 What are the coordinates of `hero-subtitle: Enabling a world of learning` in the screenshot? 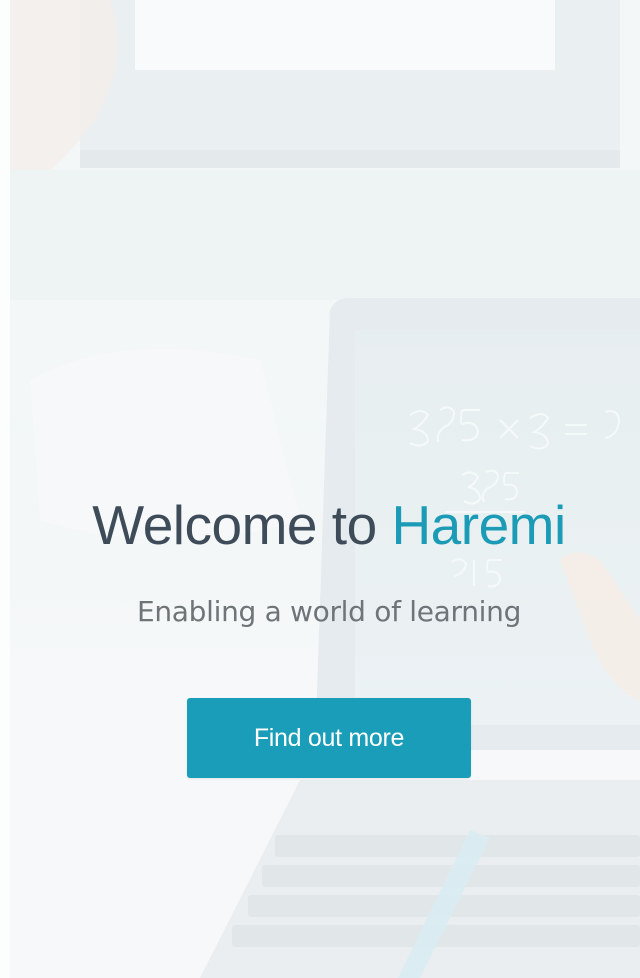 It's located at (329, 611).